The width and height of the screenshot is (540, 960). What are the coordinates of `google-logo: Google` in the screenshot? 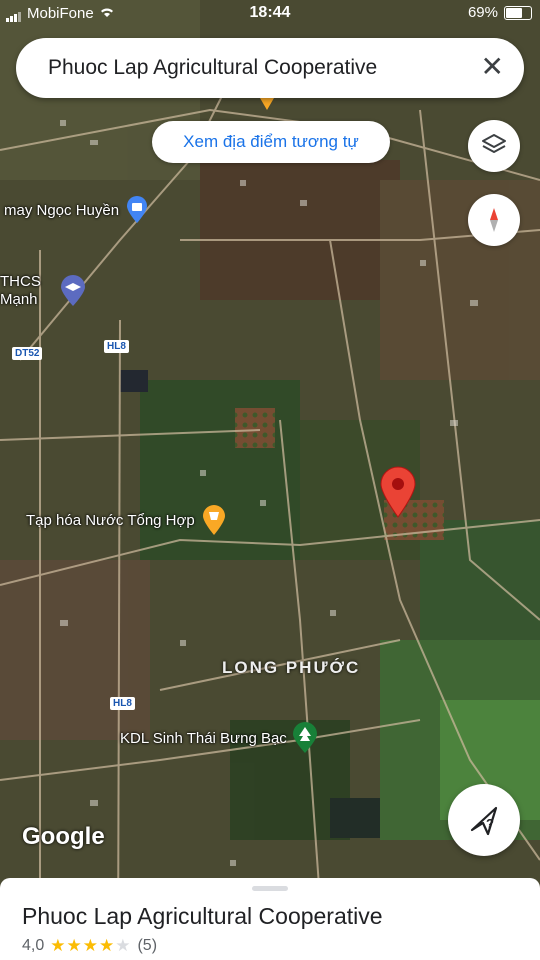 It's located at (63, 836).